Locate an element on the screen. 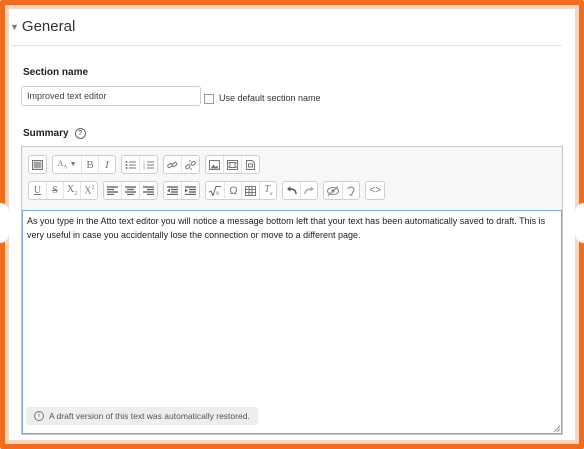 Image resolution: width=584 pixels, height=449 pixels. toolbar-group: 123 is located at coordinates (139, 164).